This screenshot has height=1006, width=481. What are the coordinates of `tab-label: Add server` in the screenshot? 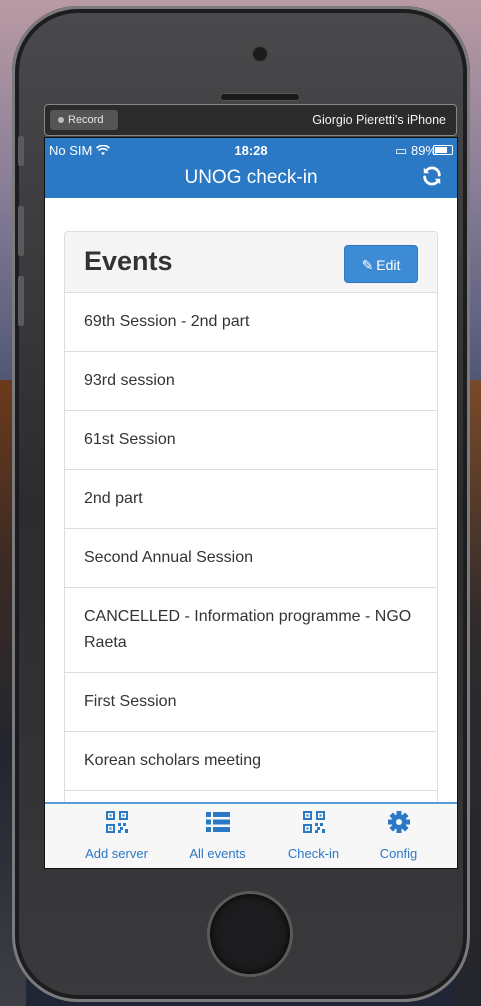 It's located at (116, 853).